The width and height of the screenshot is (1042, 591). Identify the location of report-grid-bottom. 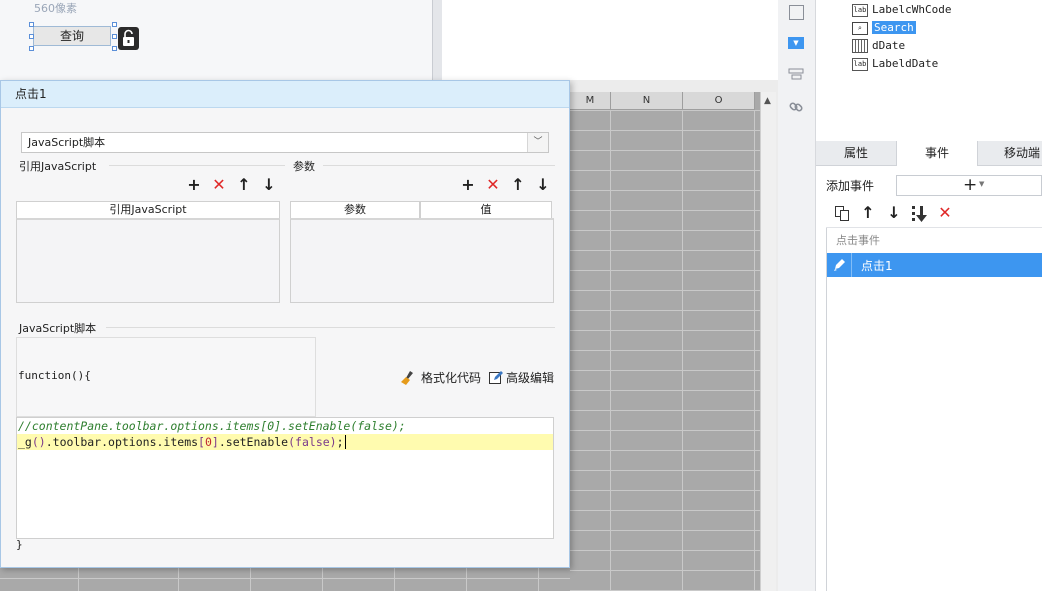
(285, 579).